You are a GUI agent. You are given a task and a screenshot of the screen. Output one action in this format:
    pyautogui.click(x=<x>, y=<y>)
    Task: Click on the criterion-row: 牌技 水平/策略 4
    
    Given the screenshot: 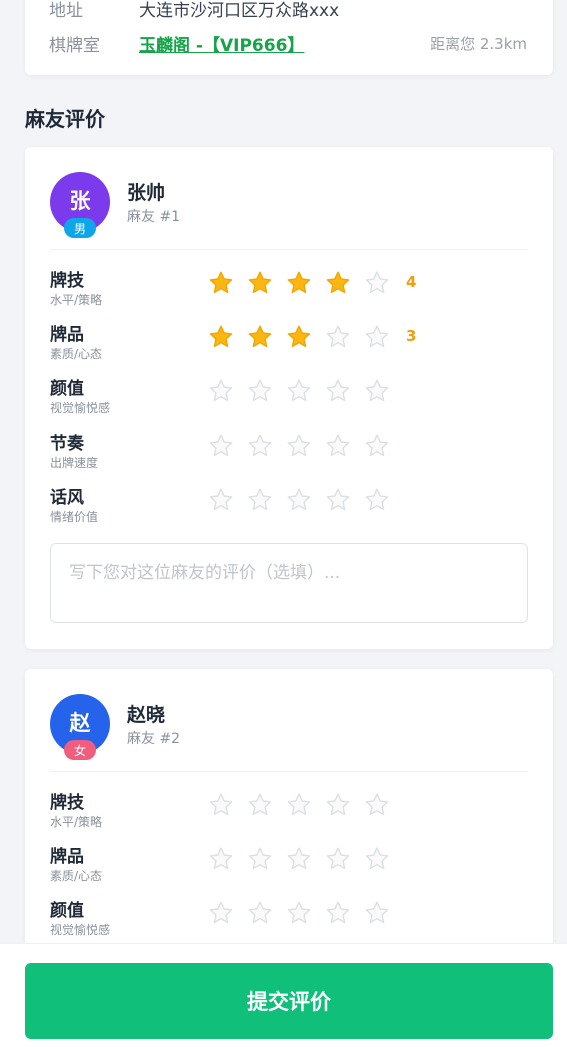 What is the action you would take?
    pyautogui.click(x=289, y=293)
    